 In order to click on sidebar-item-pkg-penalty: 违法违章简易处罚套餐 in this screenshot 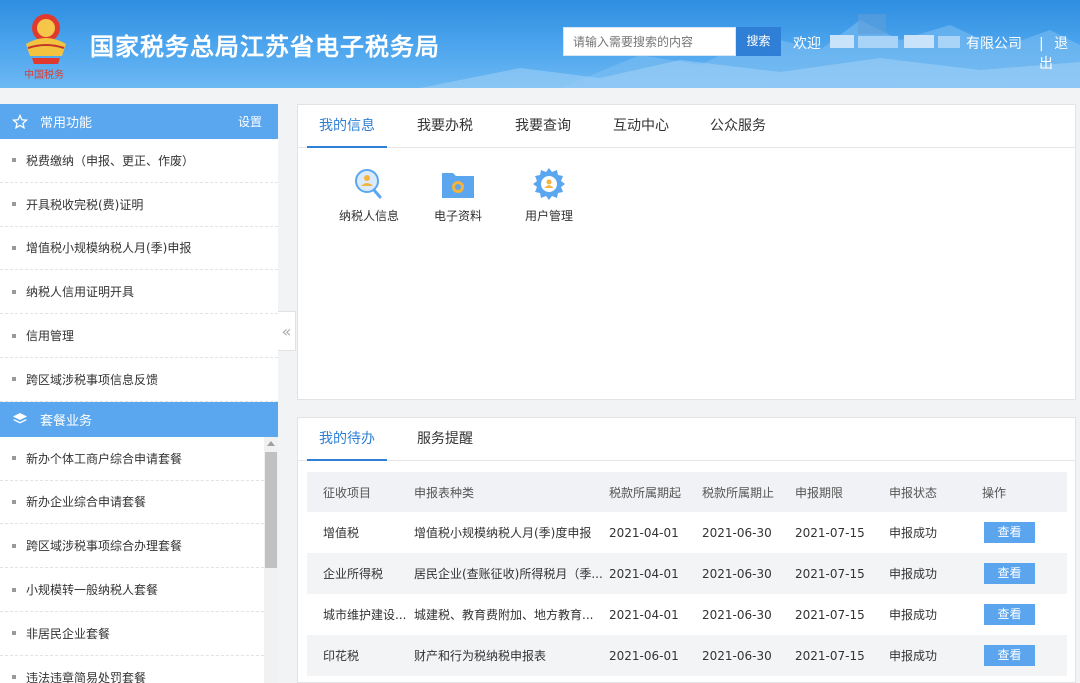, I will do `click(132, 669)`.